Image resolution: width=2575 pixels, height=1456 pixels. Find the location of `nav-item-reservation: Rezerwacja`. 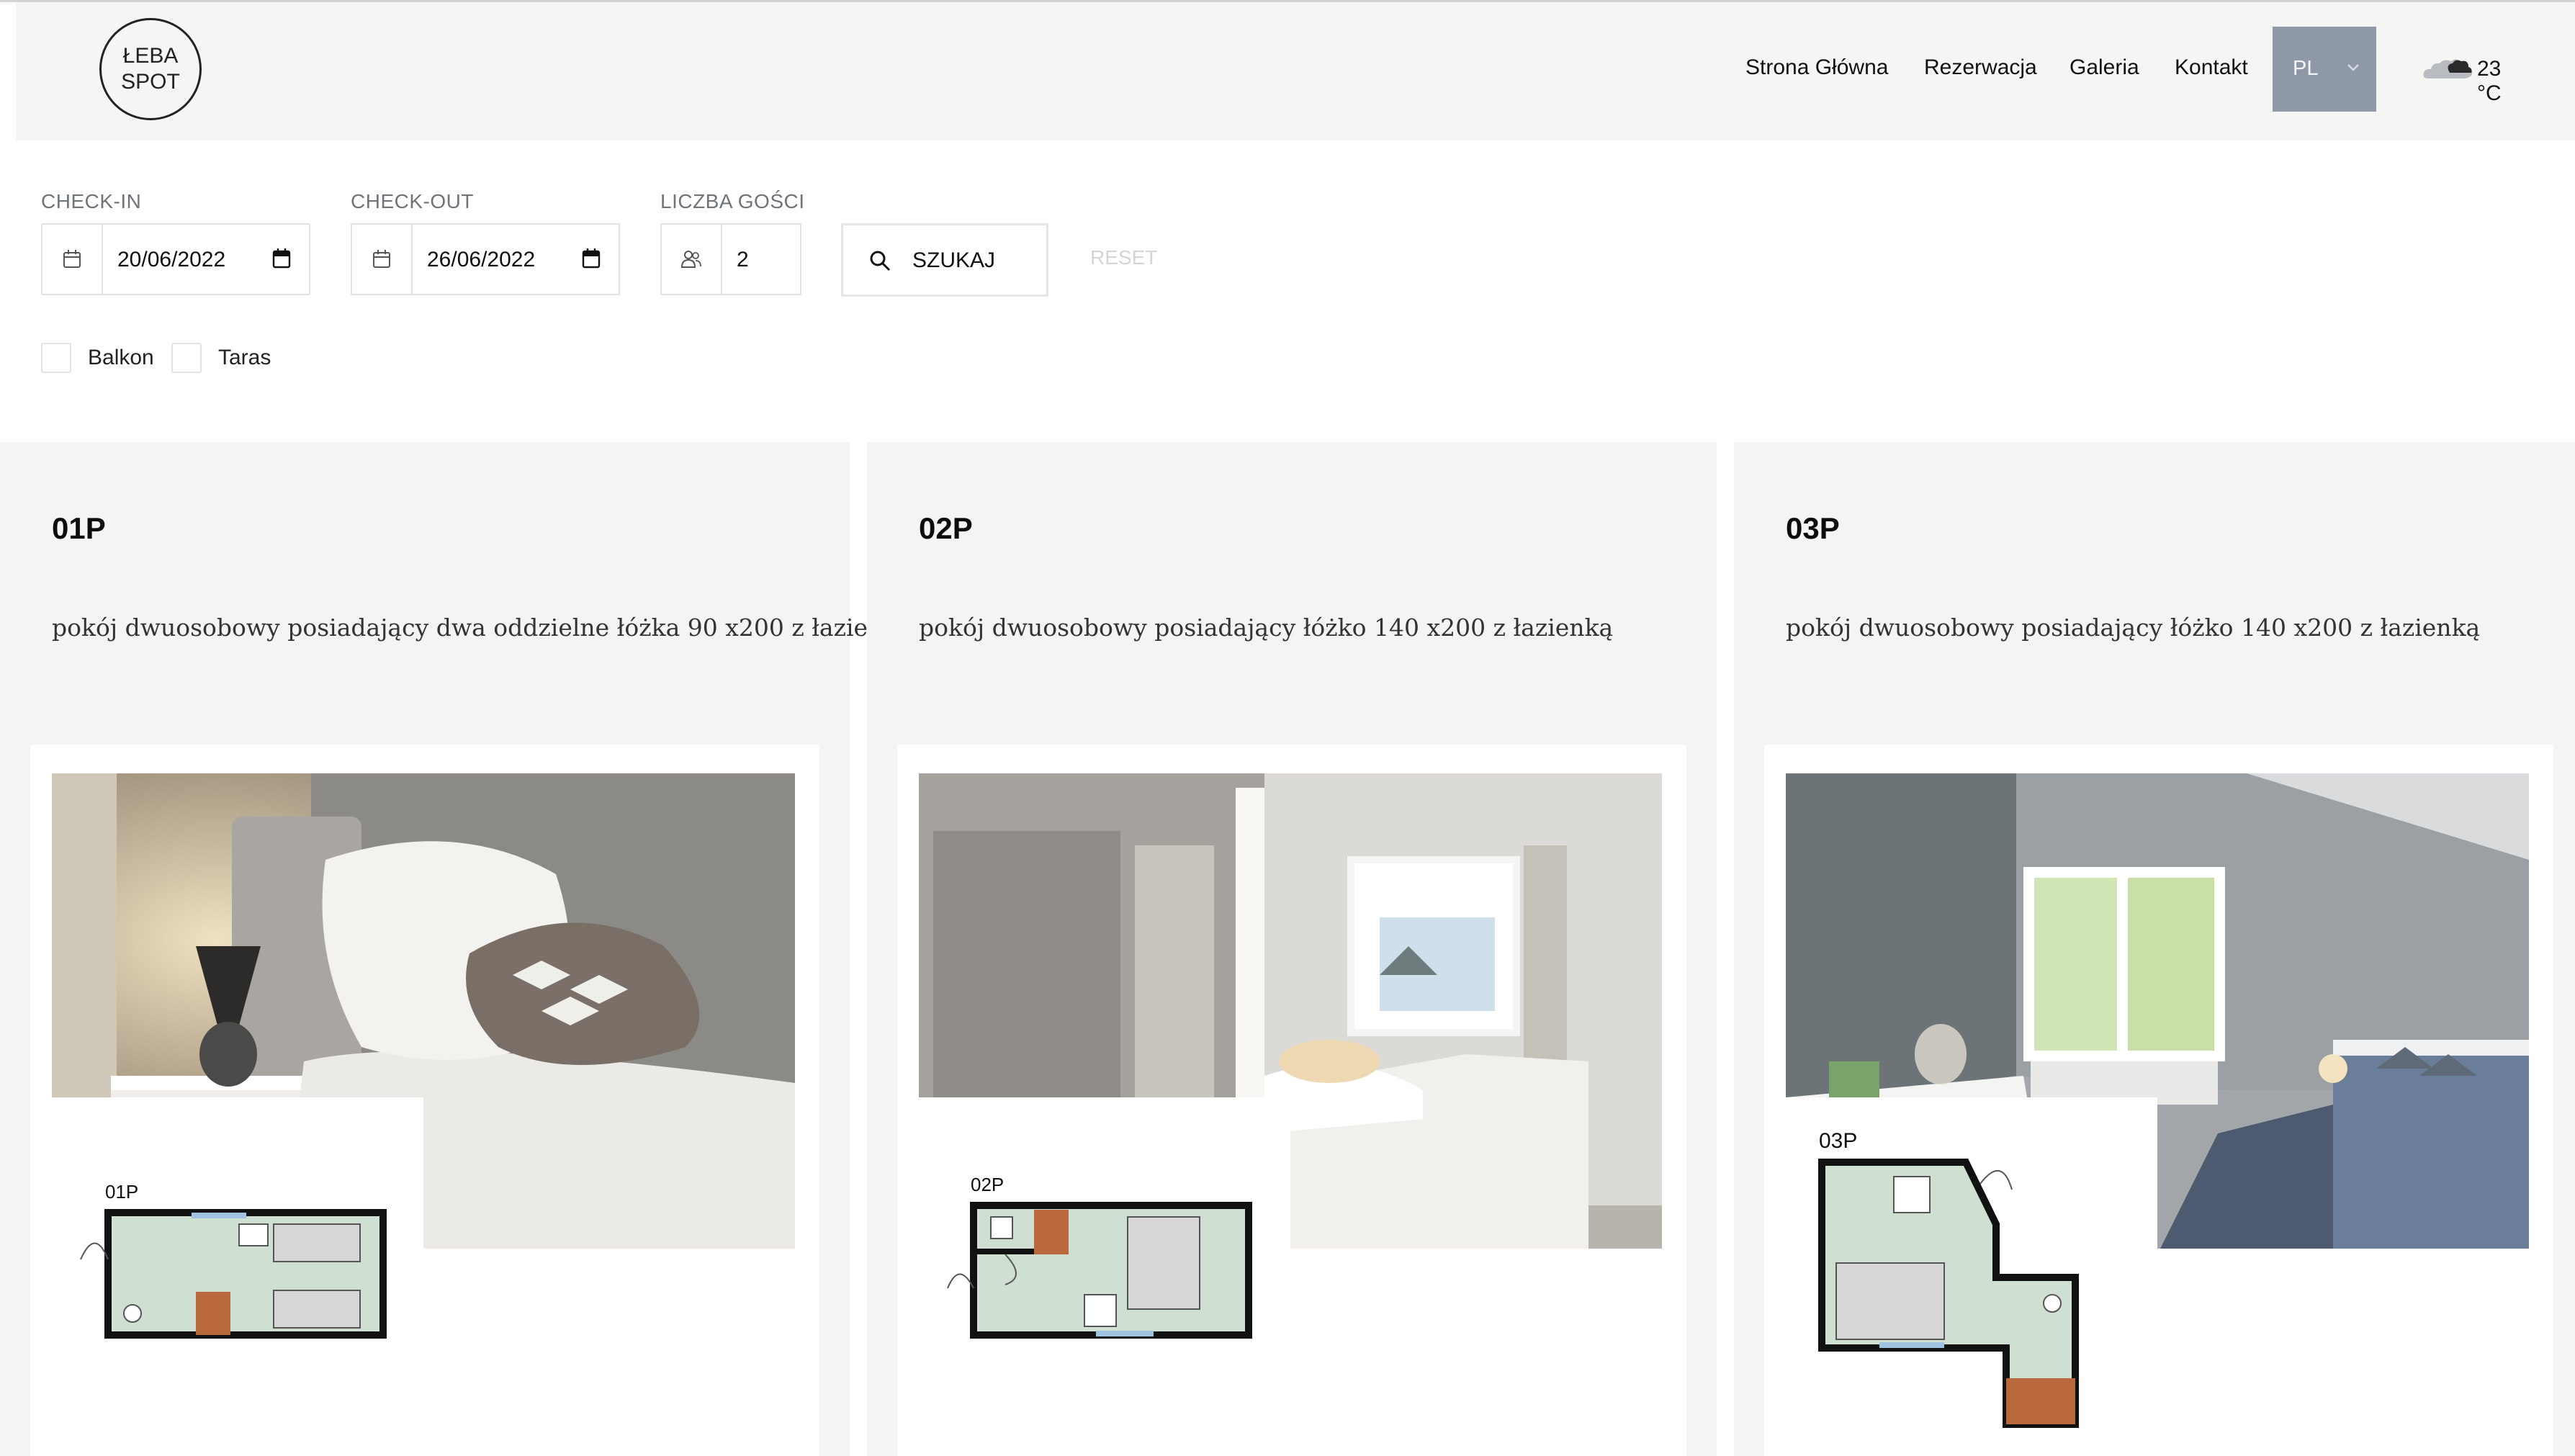

nav-item-reservation: Rezerwacja is located at coordinates (1980, 67).